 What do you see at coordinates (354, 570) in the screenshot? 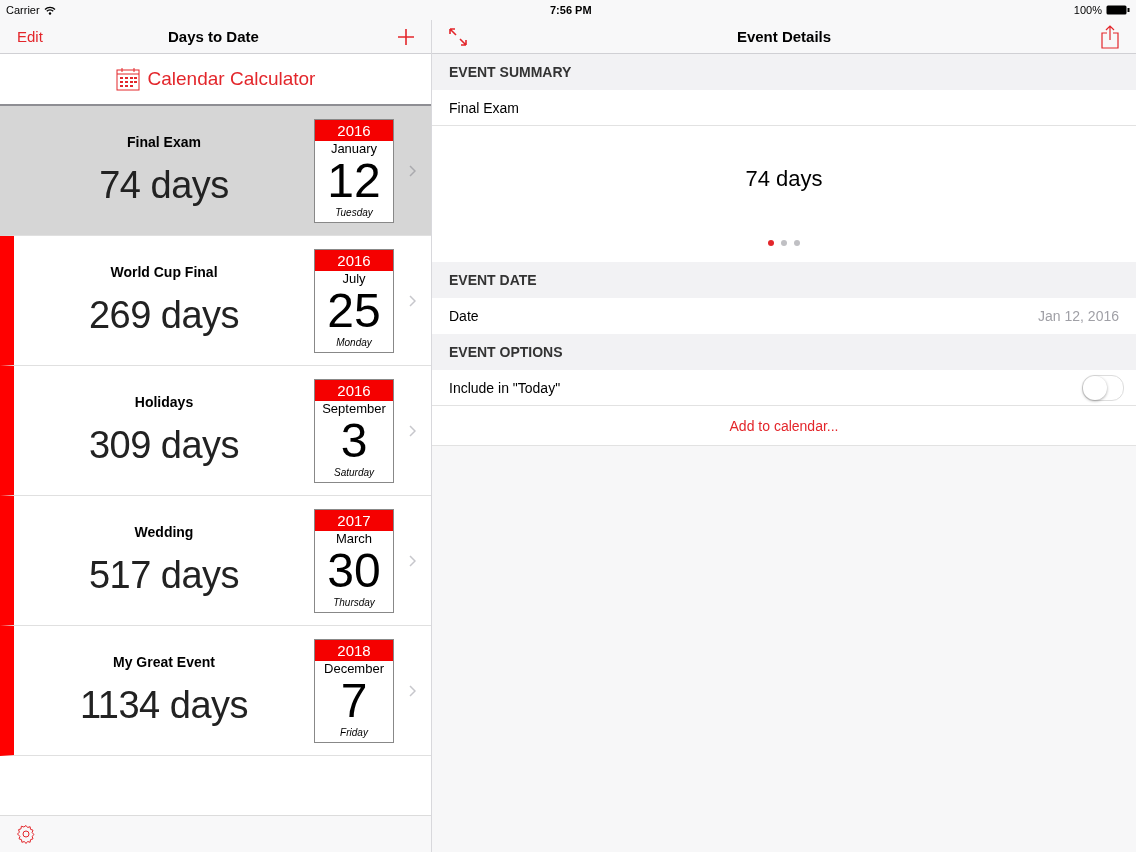
I see `calendar-day: 30` at bounding box center [354, 570].